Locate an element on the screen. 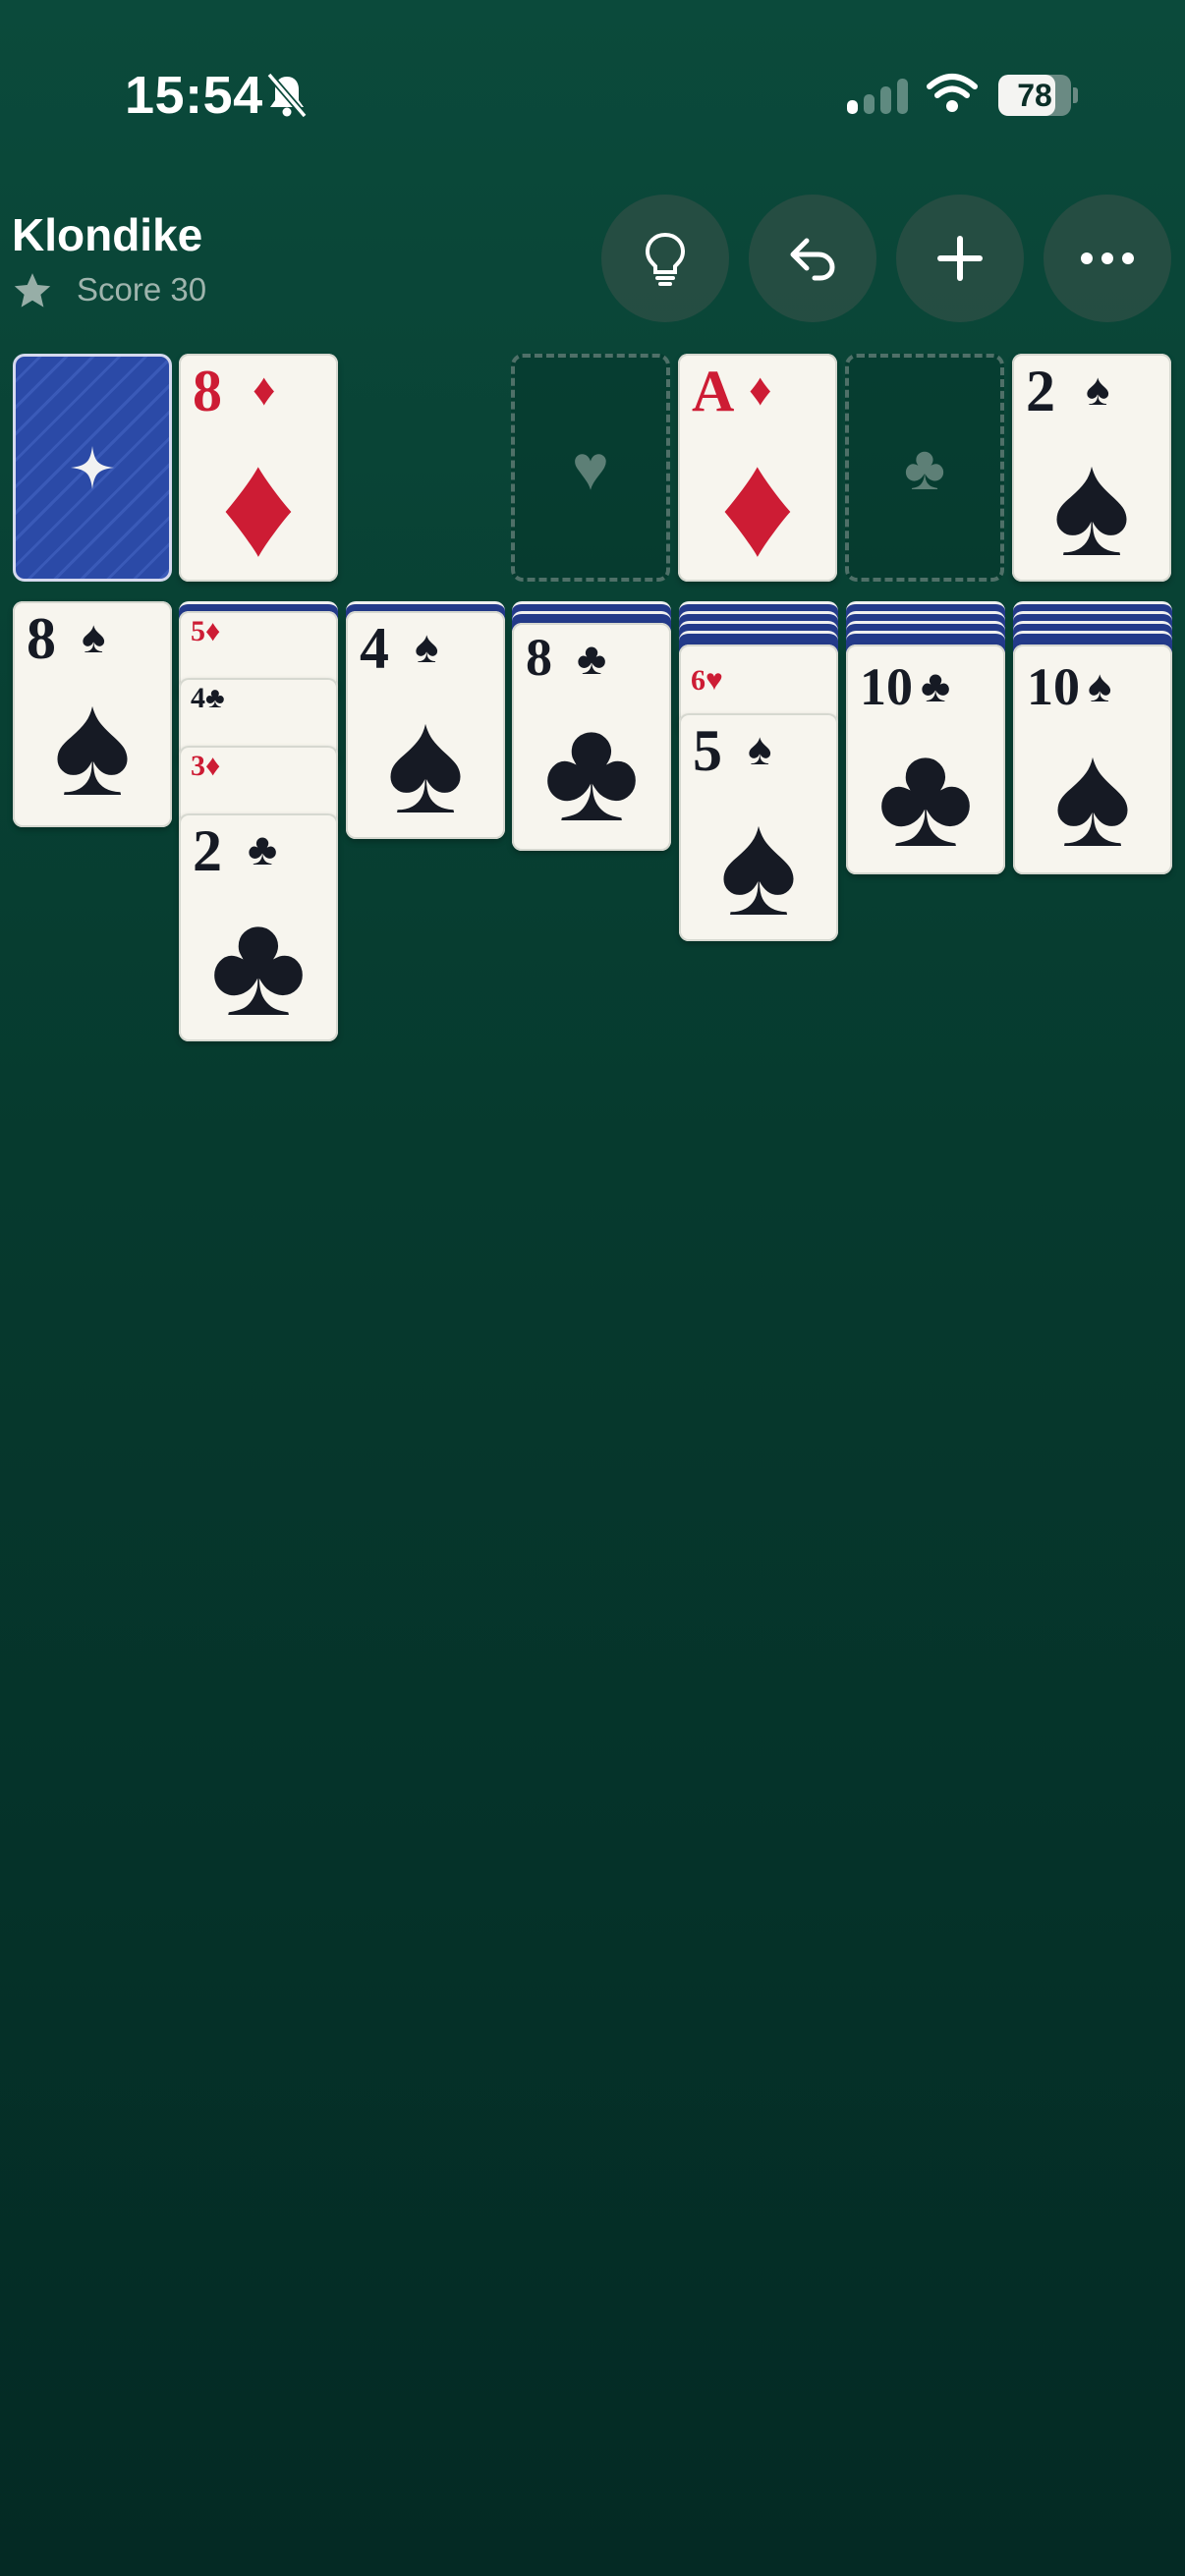  club-placeholder-icon: ♣ is located at coordinates (925, 467).